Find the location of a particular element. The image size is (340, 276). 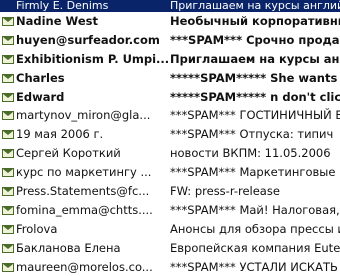

message-row: Nadine West Необычный корпоративный о is located at coordinates (170, 21).